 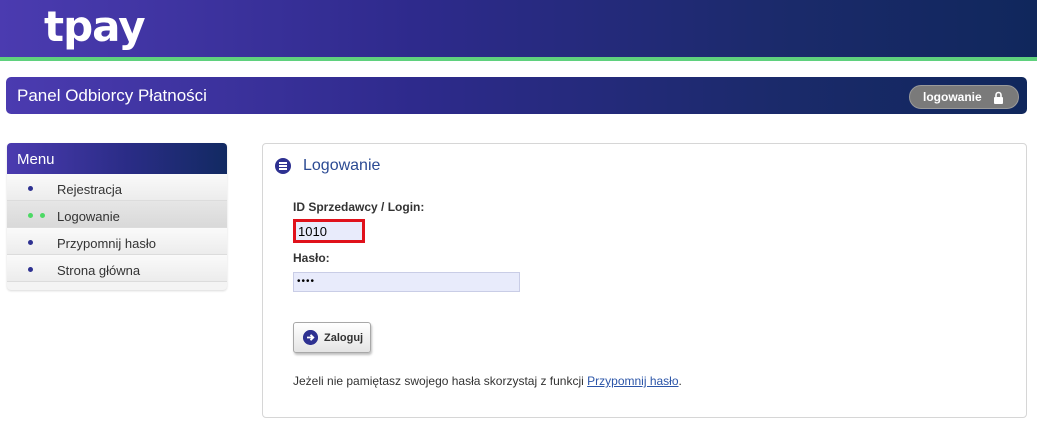 I want to click on password-field-label: Hasło:, so click(x=311, y=258).